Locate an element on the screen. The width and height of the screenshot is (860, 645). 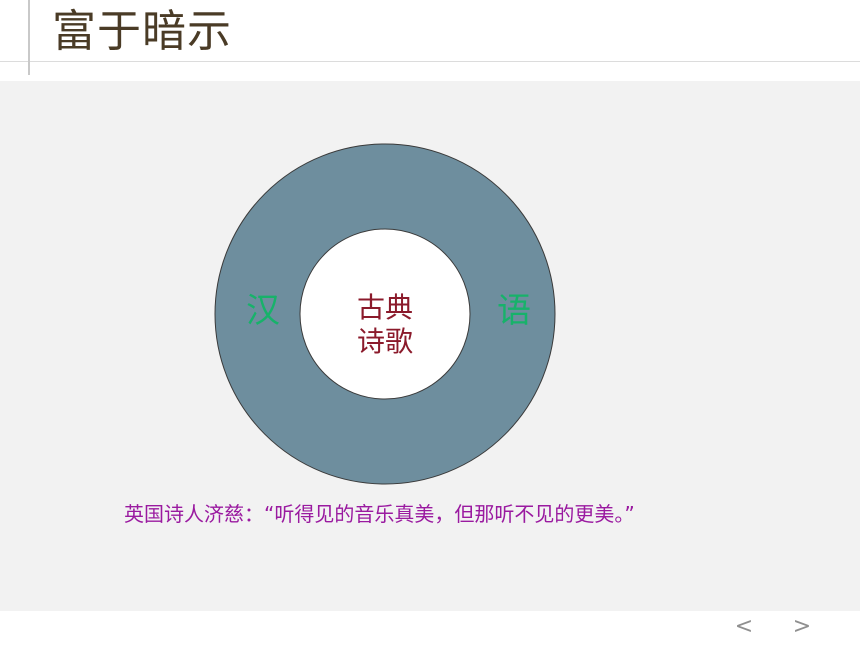
center-text: 古典 诗歌 is located at coordinates (385, 325).